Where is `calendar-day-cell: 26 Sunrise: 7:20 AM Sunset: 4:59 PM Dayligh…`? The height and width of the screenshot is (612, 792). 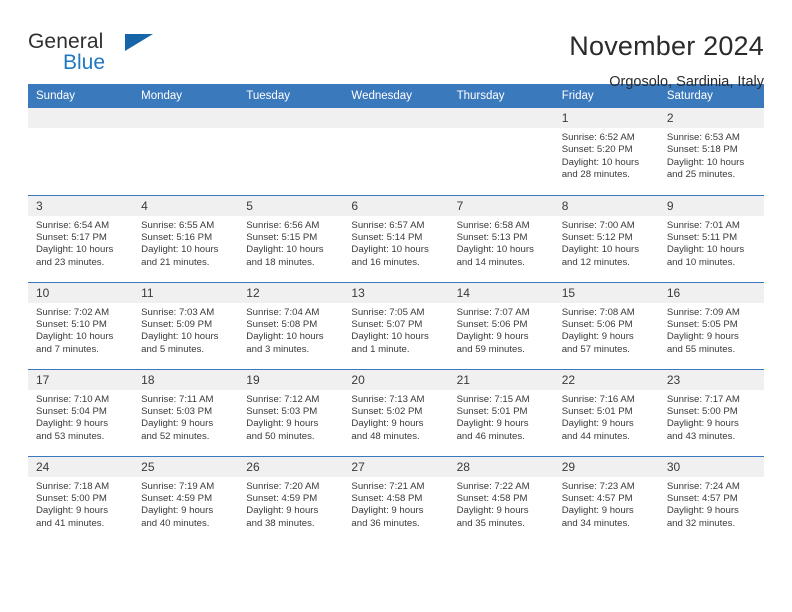 calendar-day-cell: 26 Sunrise: 7:20 AM Sunset: 4:59 PM Dayligh… is located at coordinates (291, 499).